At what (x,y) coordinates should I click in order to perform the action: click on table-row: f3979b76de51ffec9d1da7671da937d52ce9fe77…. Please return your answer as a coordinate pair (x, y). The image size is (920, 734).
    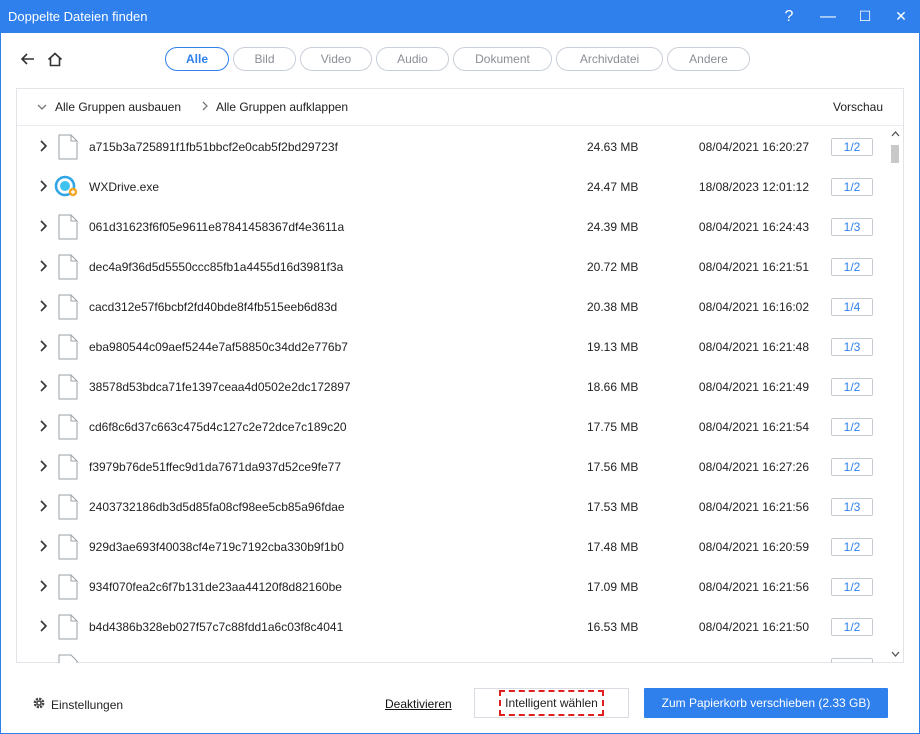
    Looking at the image, I should click on (452, 467).